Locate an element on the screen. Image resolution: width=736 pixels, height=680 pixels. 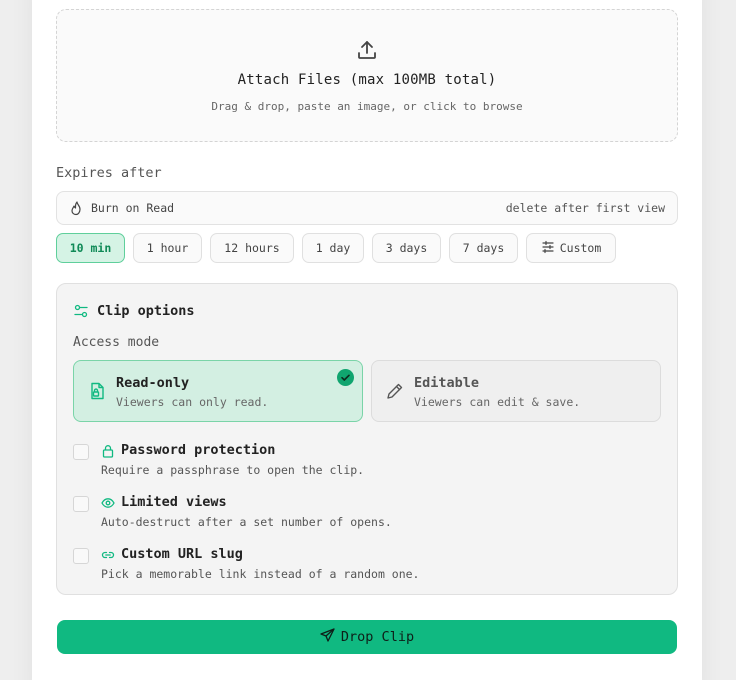
access-mode-label: Access mode is located at coordinates (116, 342).